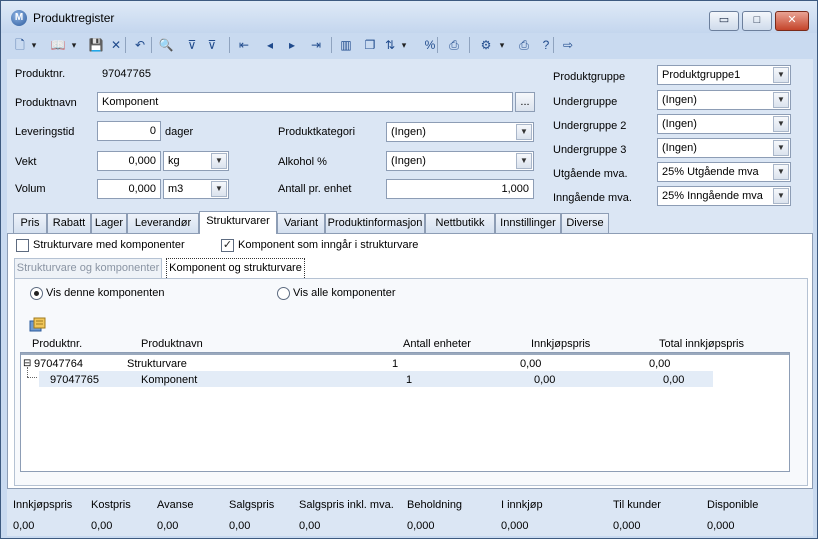  What do you see at coordinates (502, 45) in the screenshot?
I see `properties-dropdown-icon: ▾` at bounding box center [502, 45].